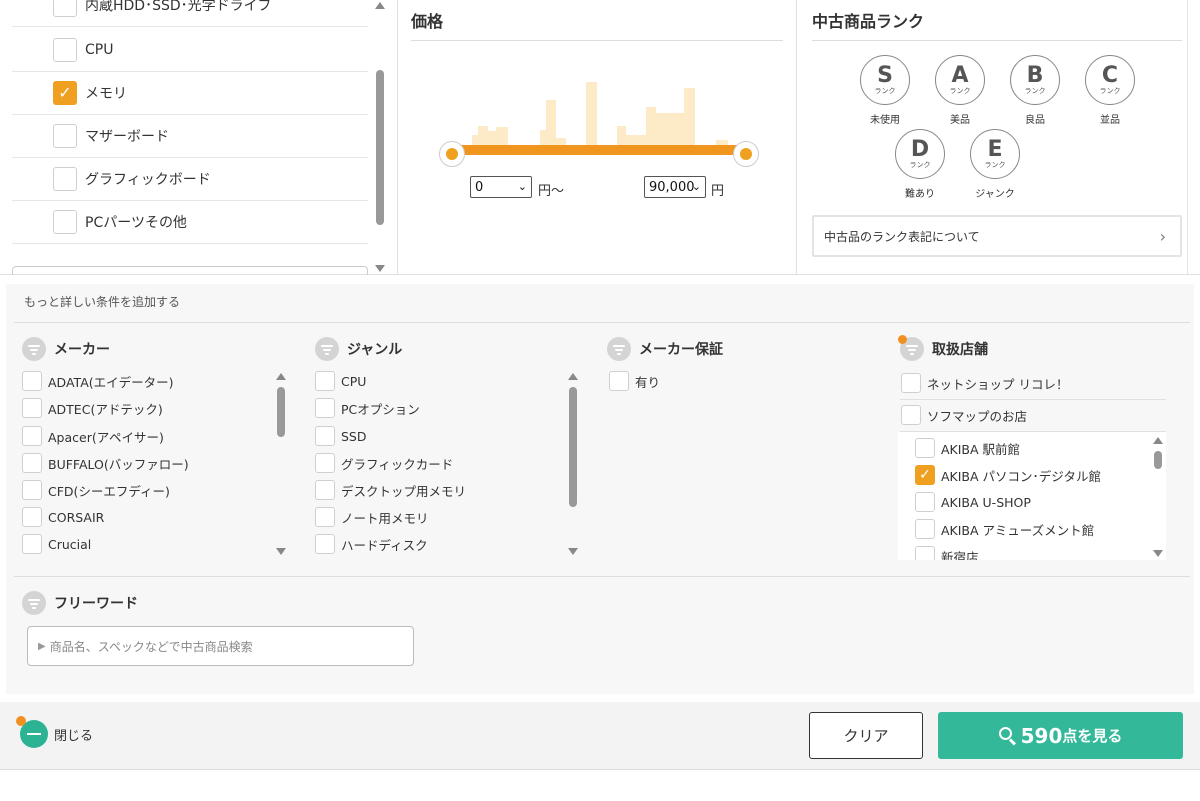 The height and width of the screenshot is (801, 1200). I want to click on genre-option: ハードディスク, so click(371, 544).